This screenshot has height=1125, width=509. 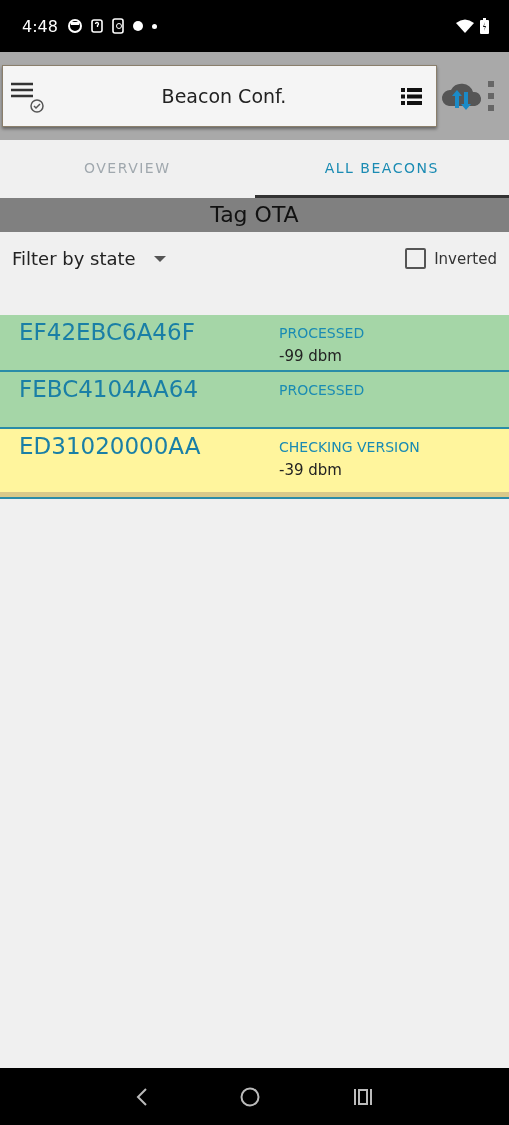 I want to click on signal-strength: -99 dbm, so click(x=311, y=356).